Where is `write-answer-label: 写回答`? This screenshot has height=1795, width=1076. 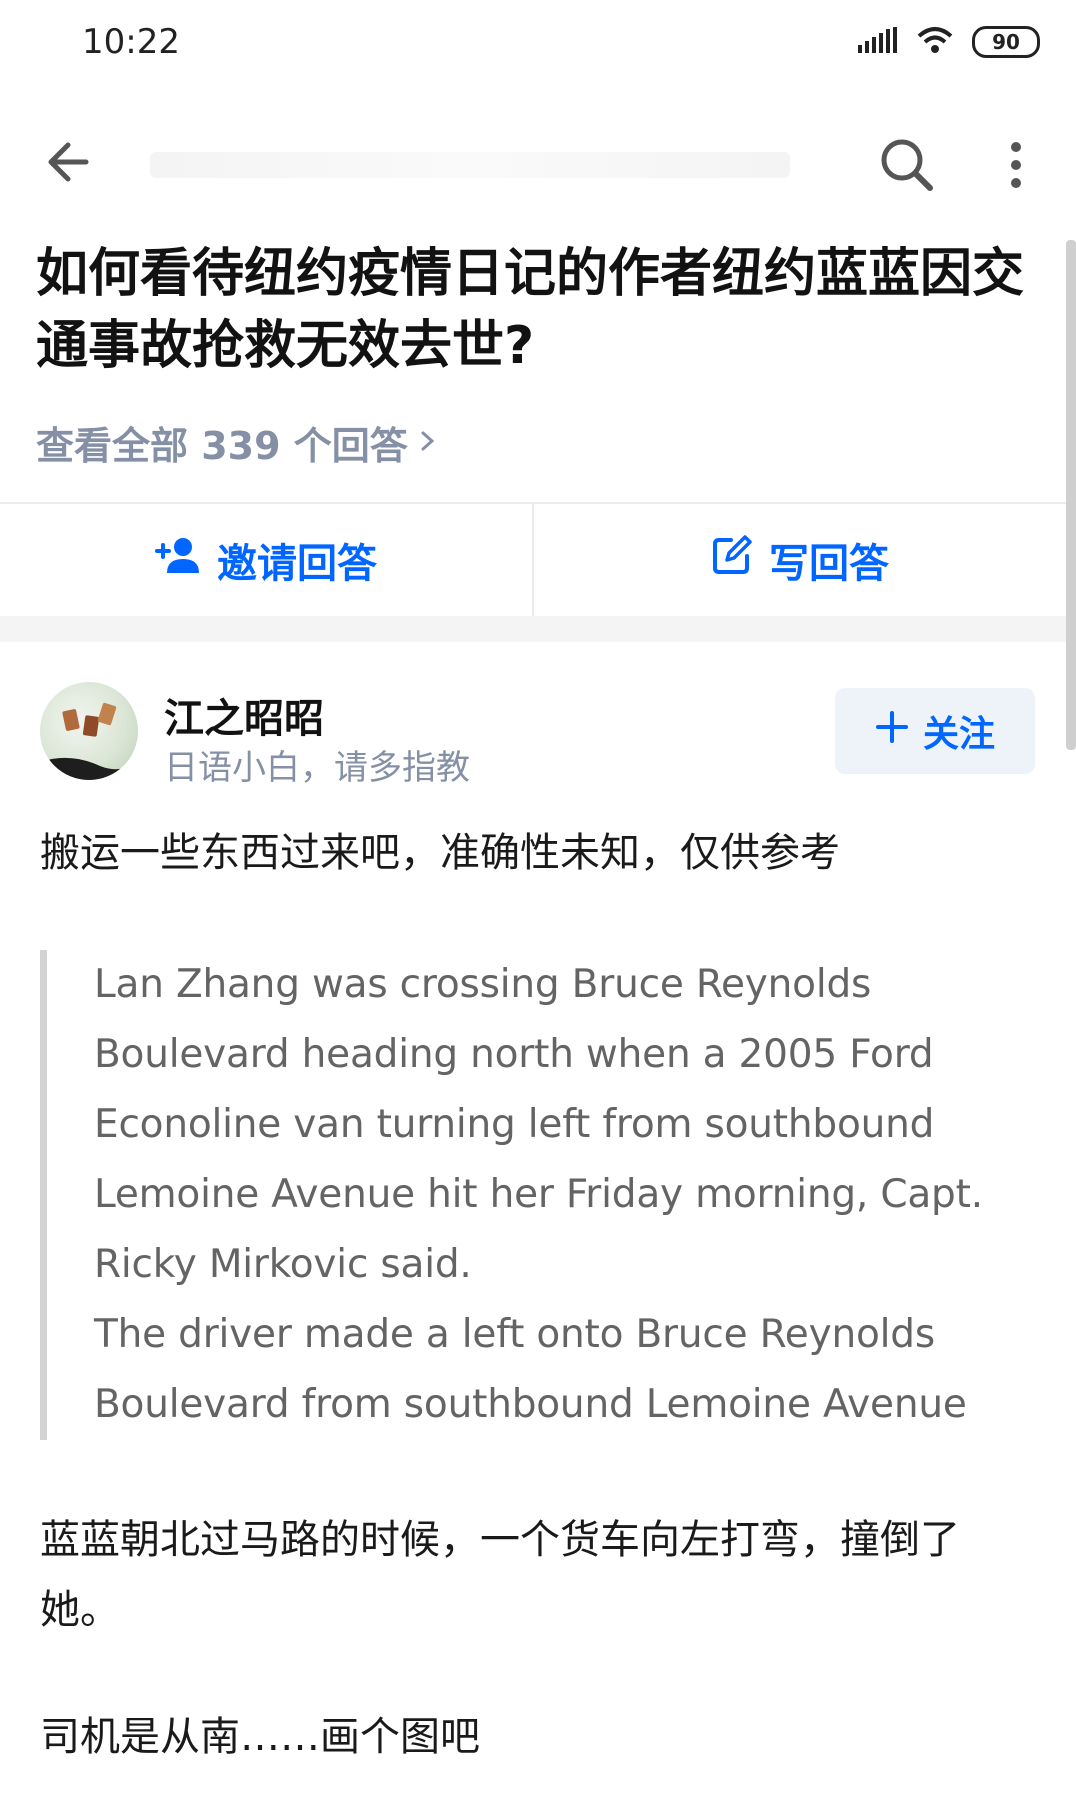 write-answer-label: 写回答 is located at coordinates (829, 564).